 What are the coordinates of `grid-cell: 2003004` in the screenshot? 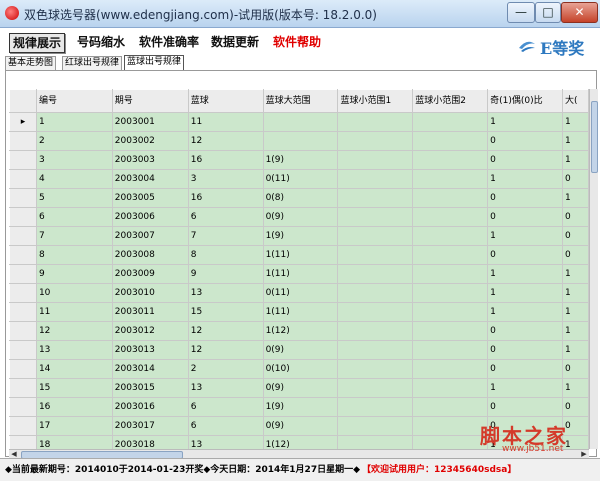 It's located at (150, 179).